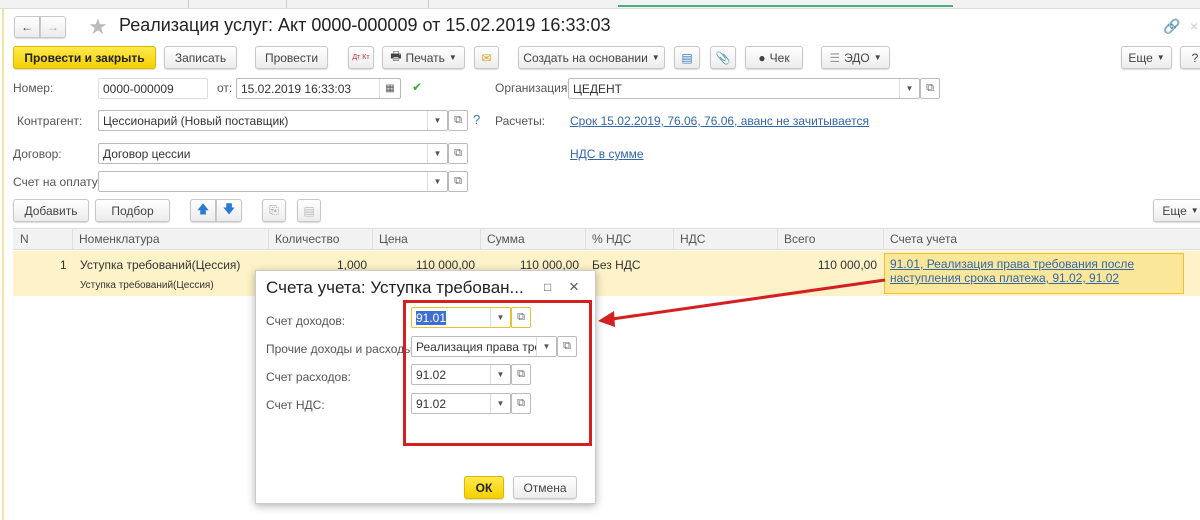  Describe the element at coordinates (295, 405) in the screenshot. I see `vat-account-label: Счет НДС:` at that location.